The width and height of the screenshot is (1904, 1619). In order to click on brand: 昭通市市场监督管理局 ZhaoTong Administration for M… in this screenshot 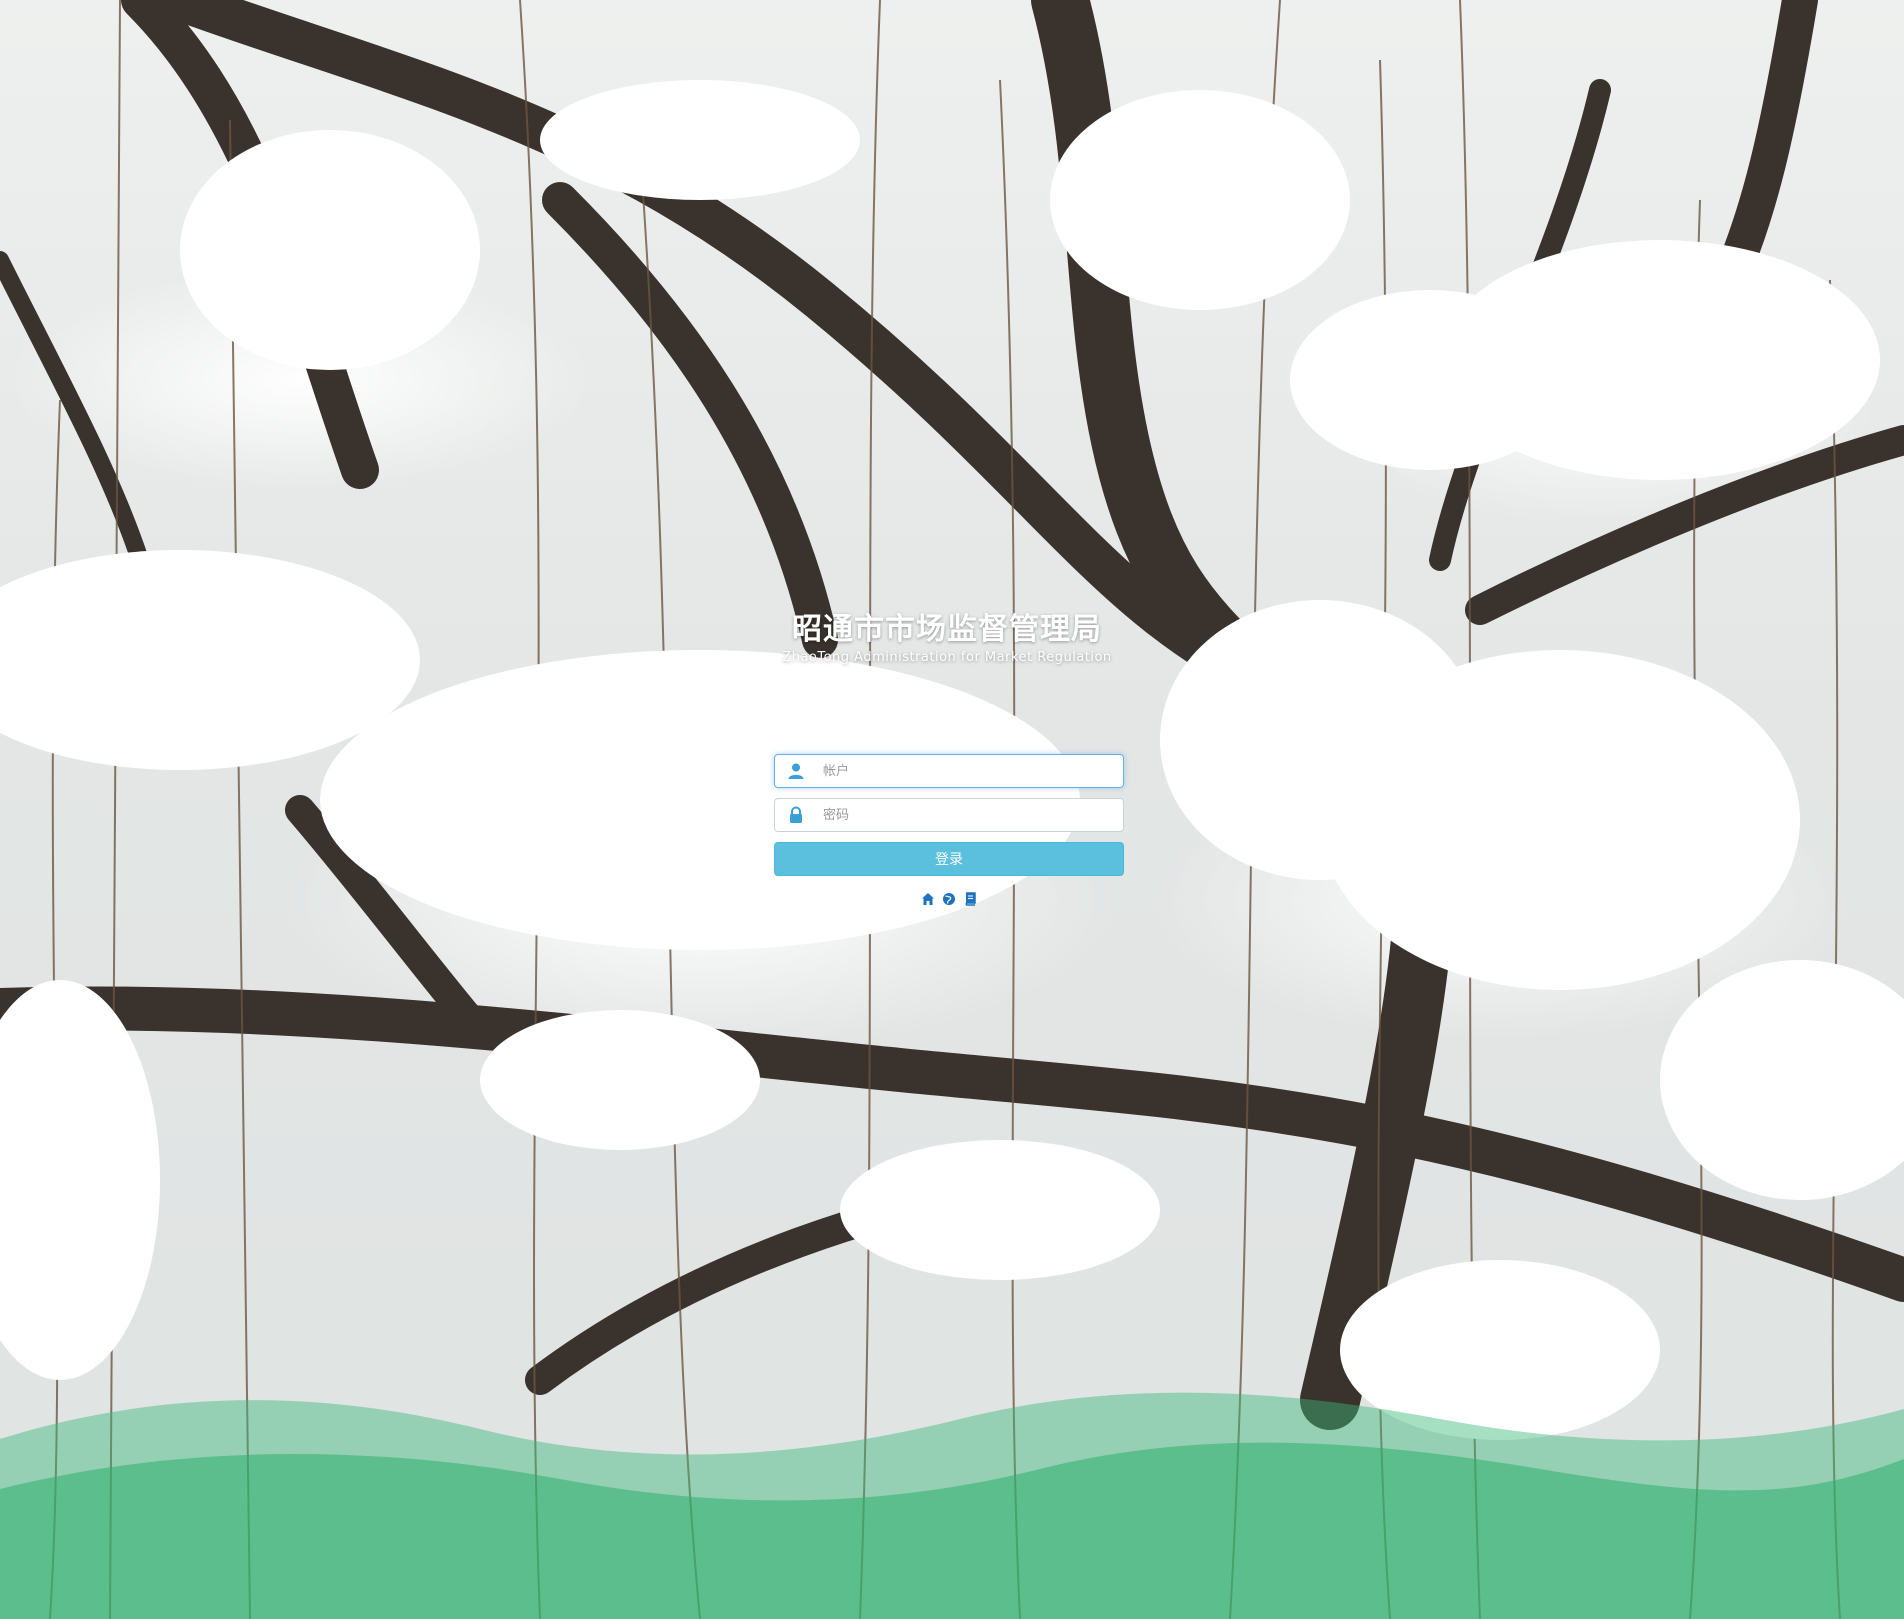, I will do `click(947, 638)`.